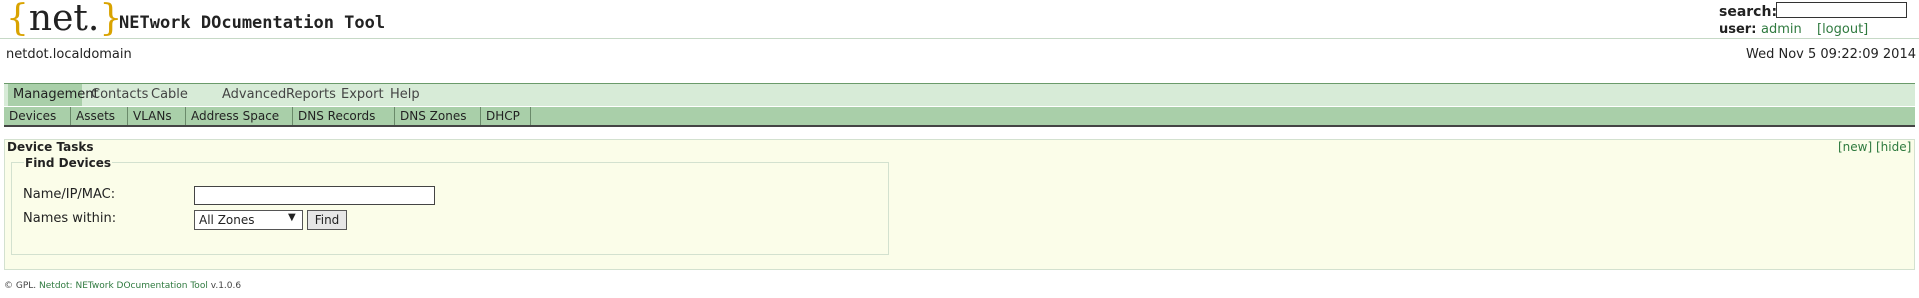 This screenshot has height=298, width=1919. I want to click on netdot-logo: {net.}, so click(64, 19).